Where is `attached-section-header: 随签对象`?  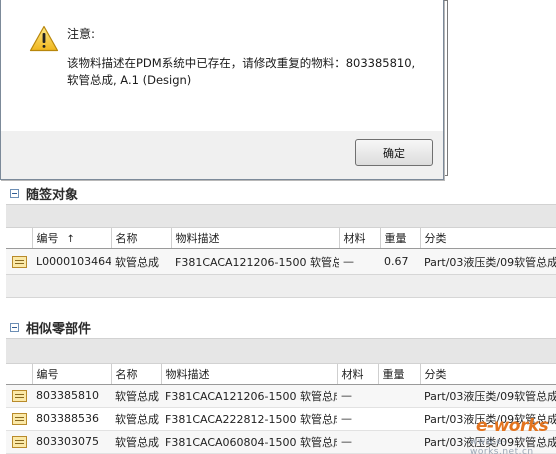
attached-section-header: 随签对象 is located at coordinates (44, 193).